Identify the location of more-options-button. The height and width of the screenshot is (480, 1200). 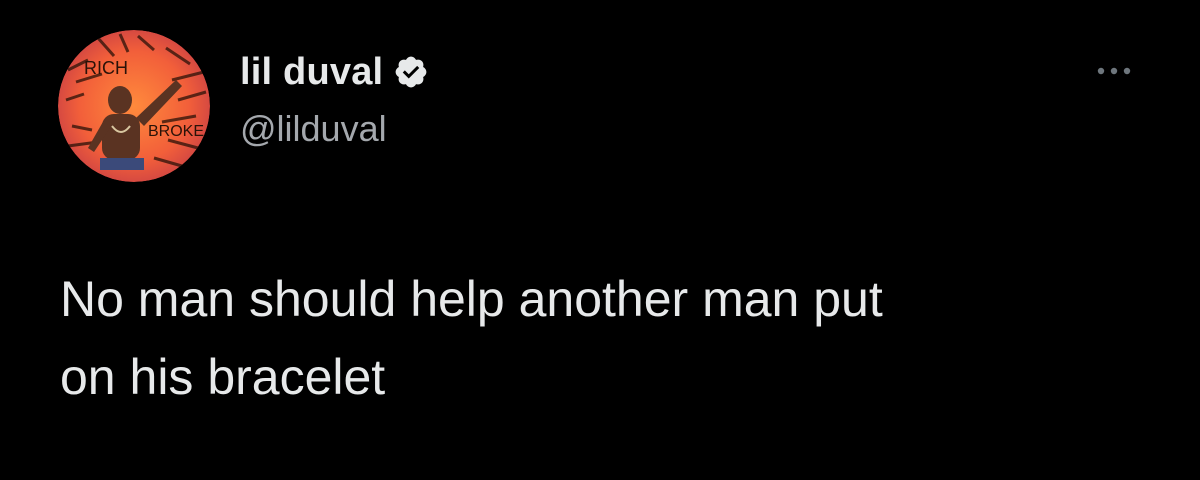
(1114, 71).